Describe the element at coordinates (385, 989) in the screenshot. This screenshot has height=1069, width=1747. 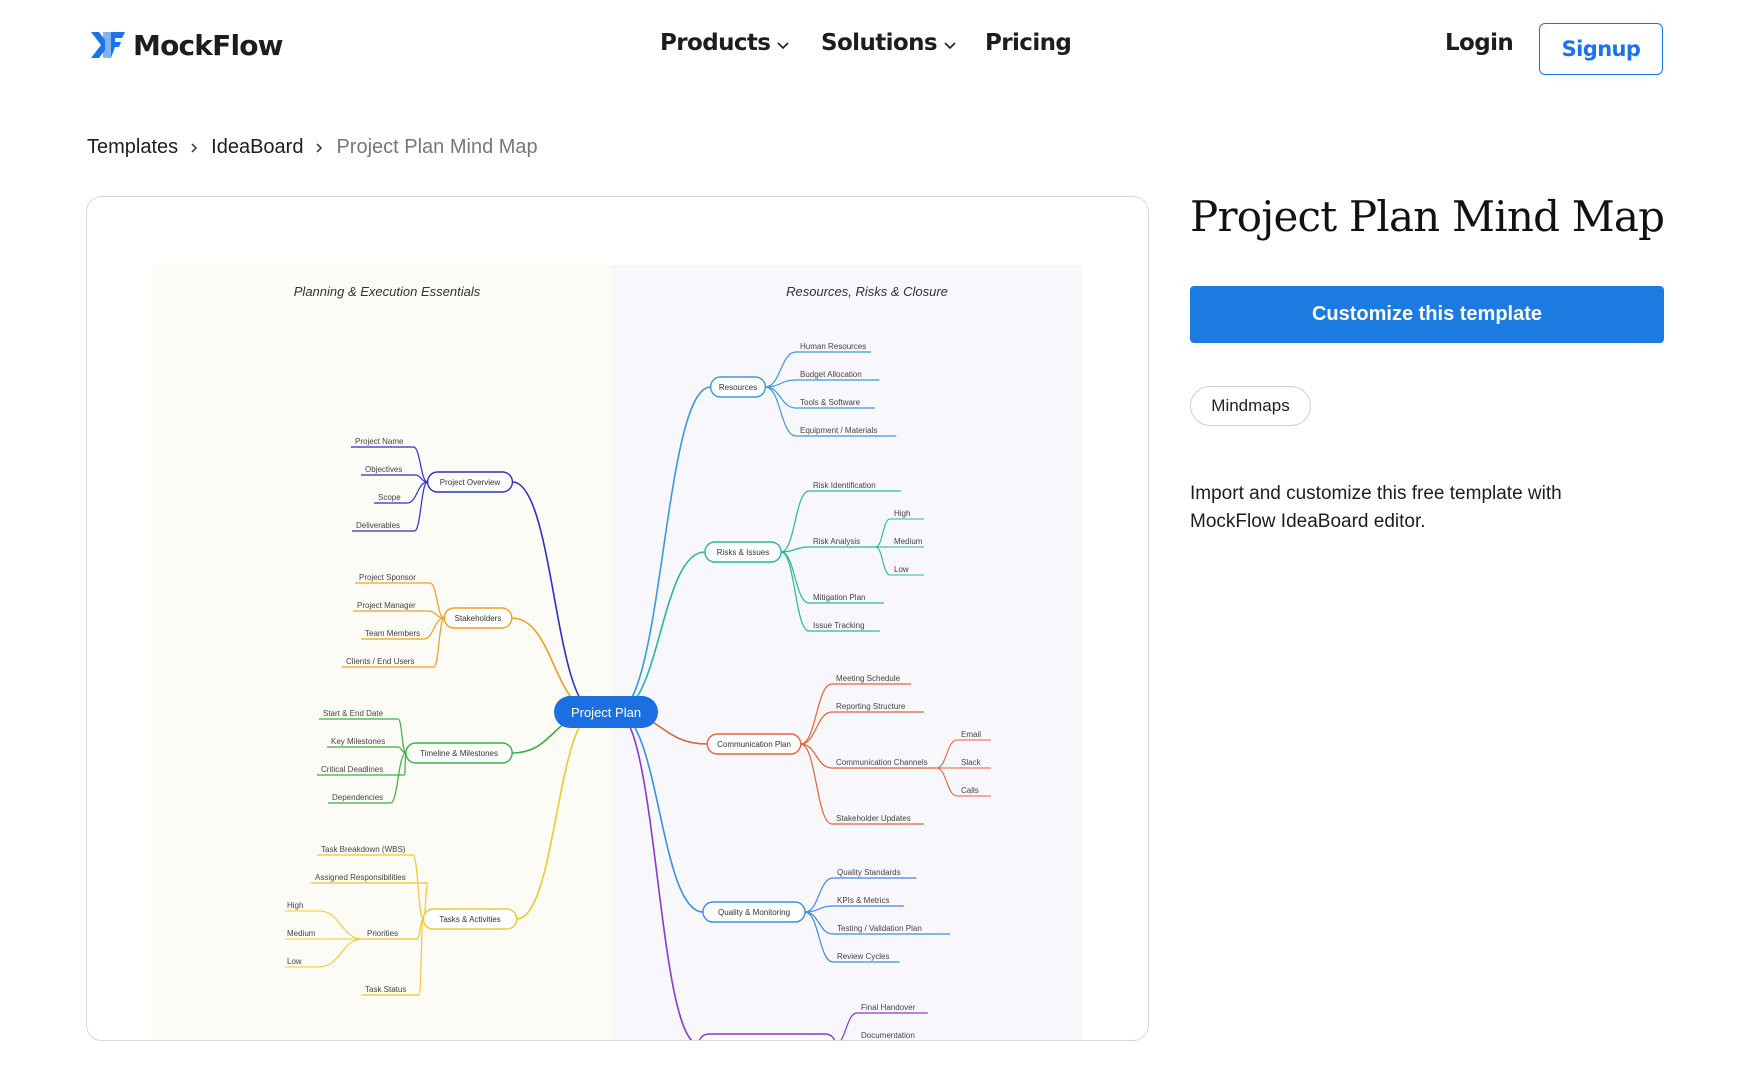
I see `mindmap-child-label: Task Status` at that location.